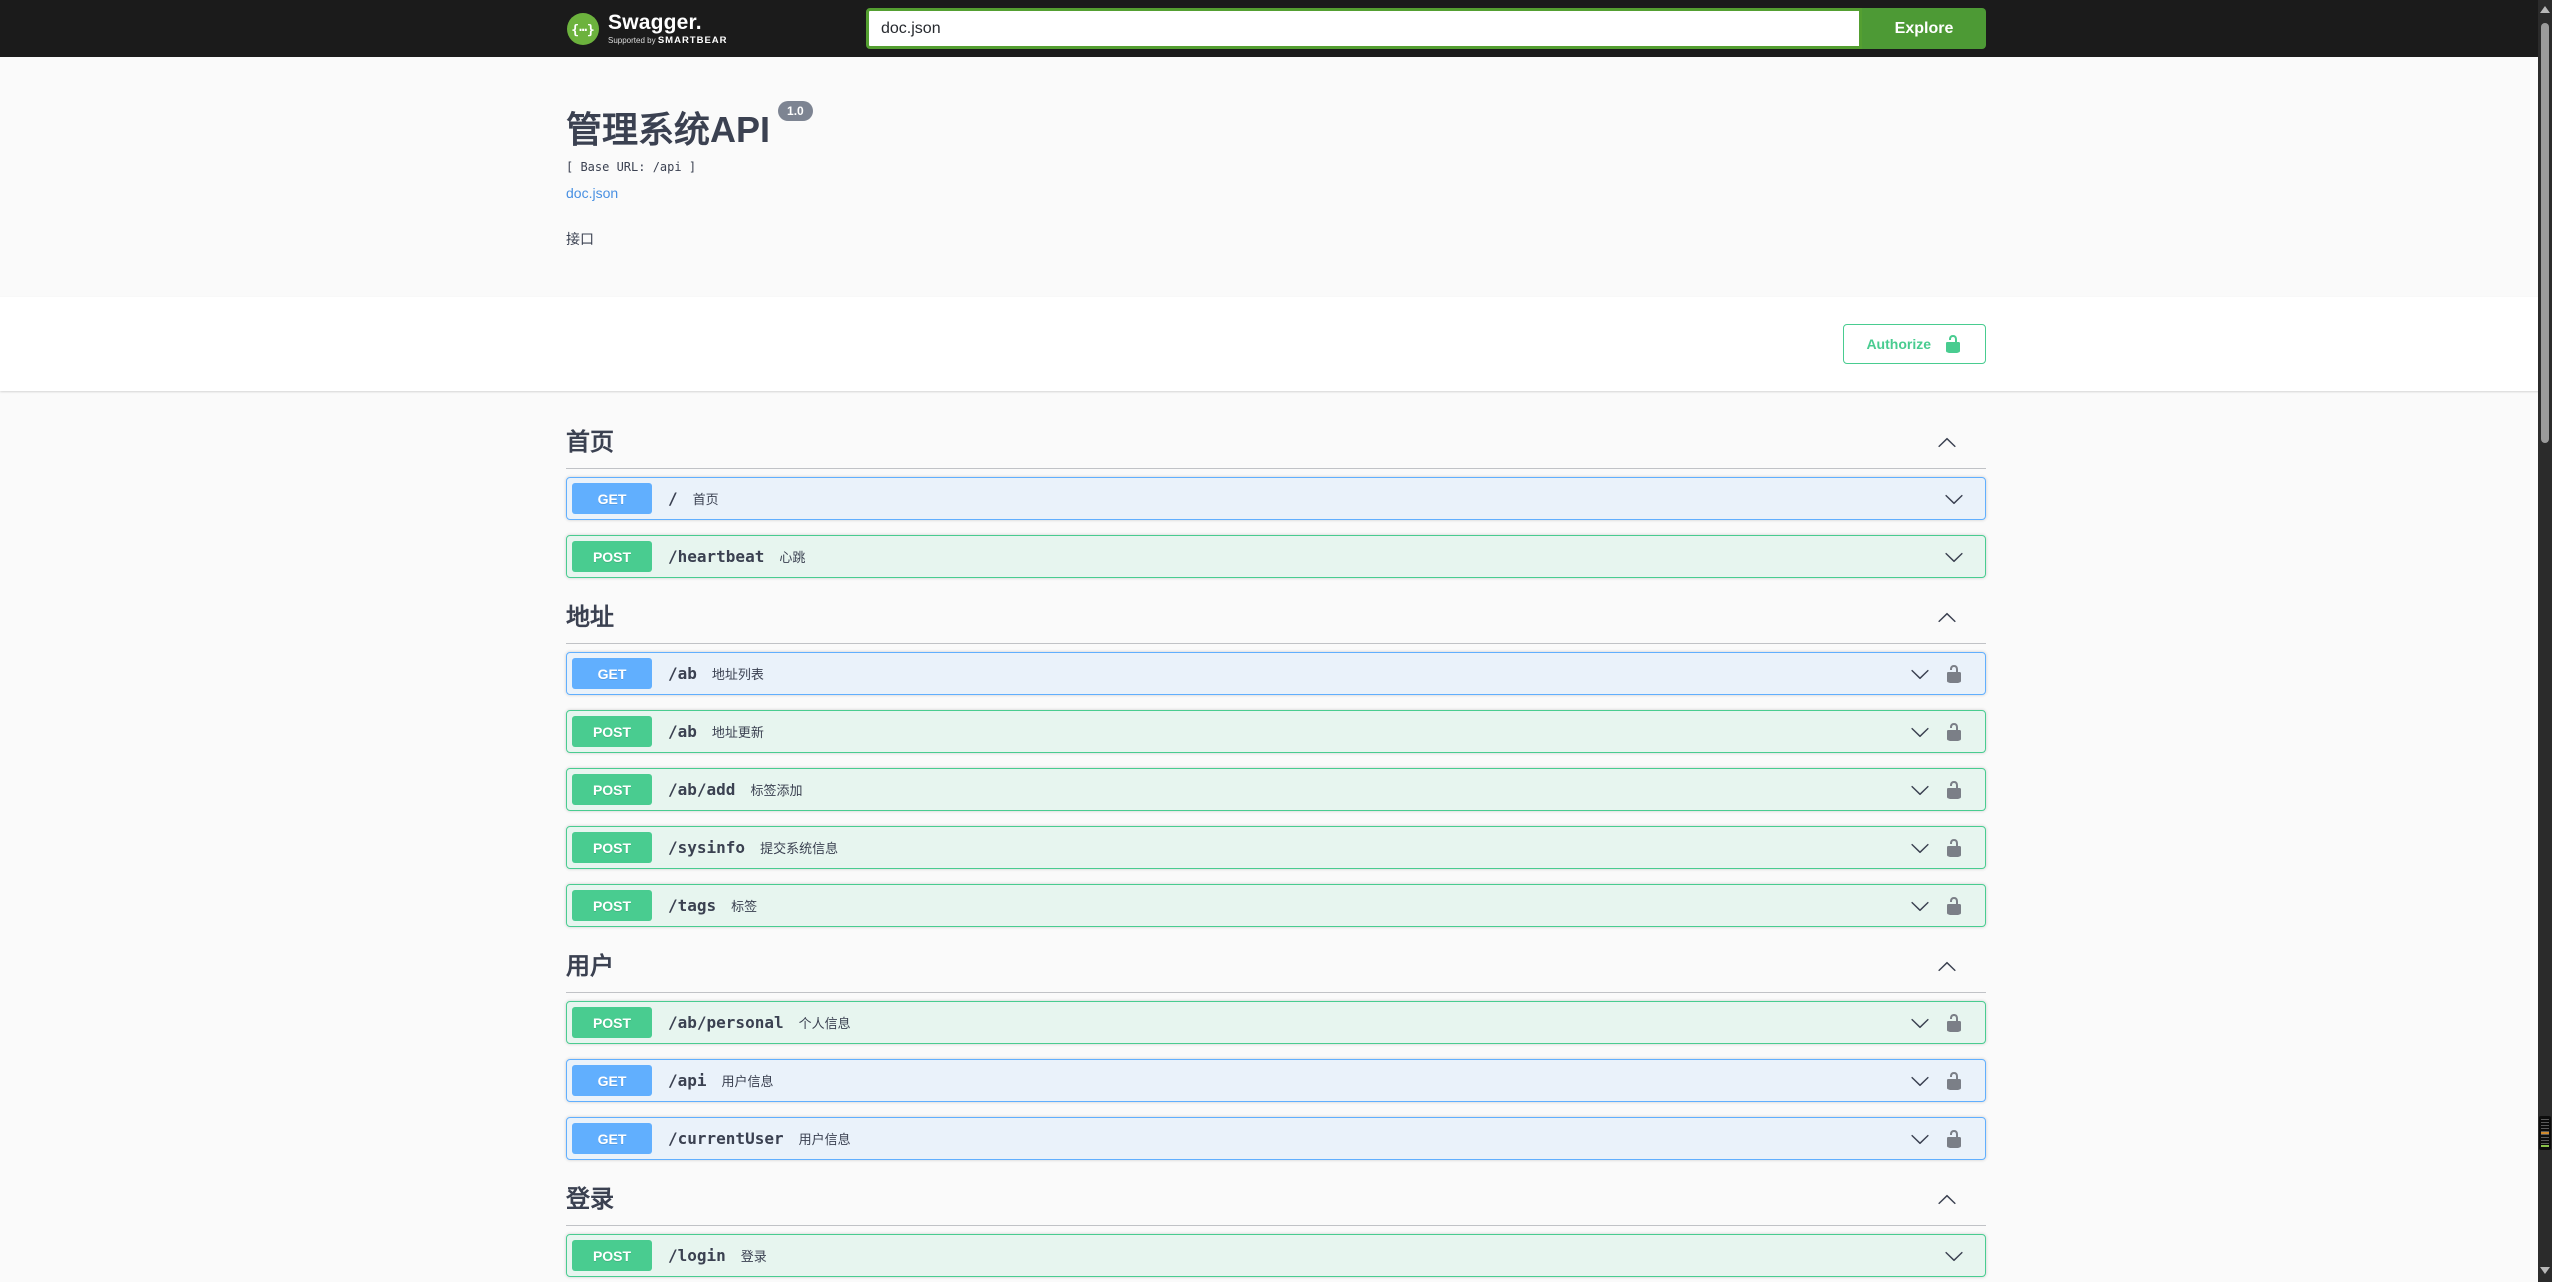  I want to click on minimap-orange-marker, so click(2545, 1133).